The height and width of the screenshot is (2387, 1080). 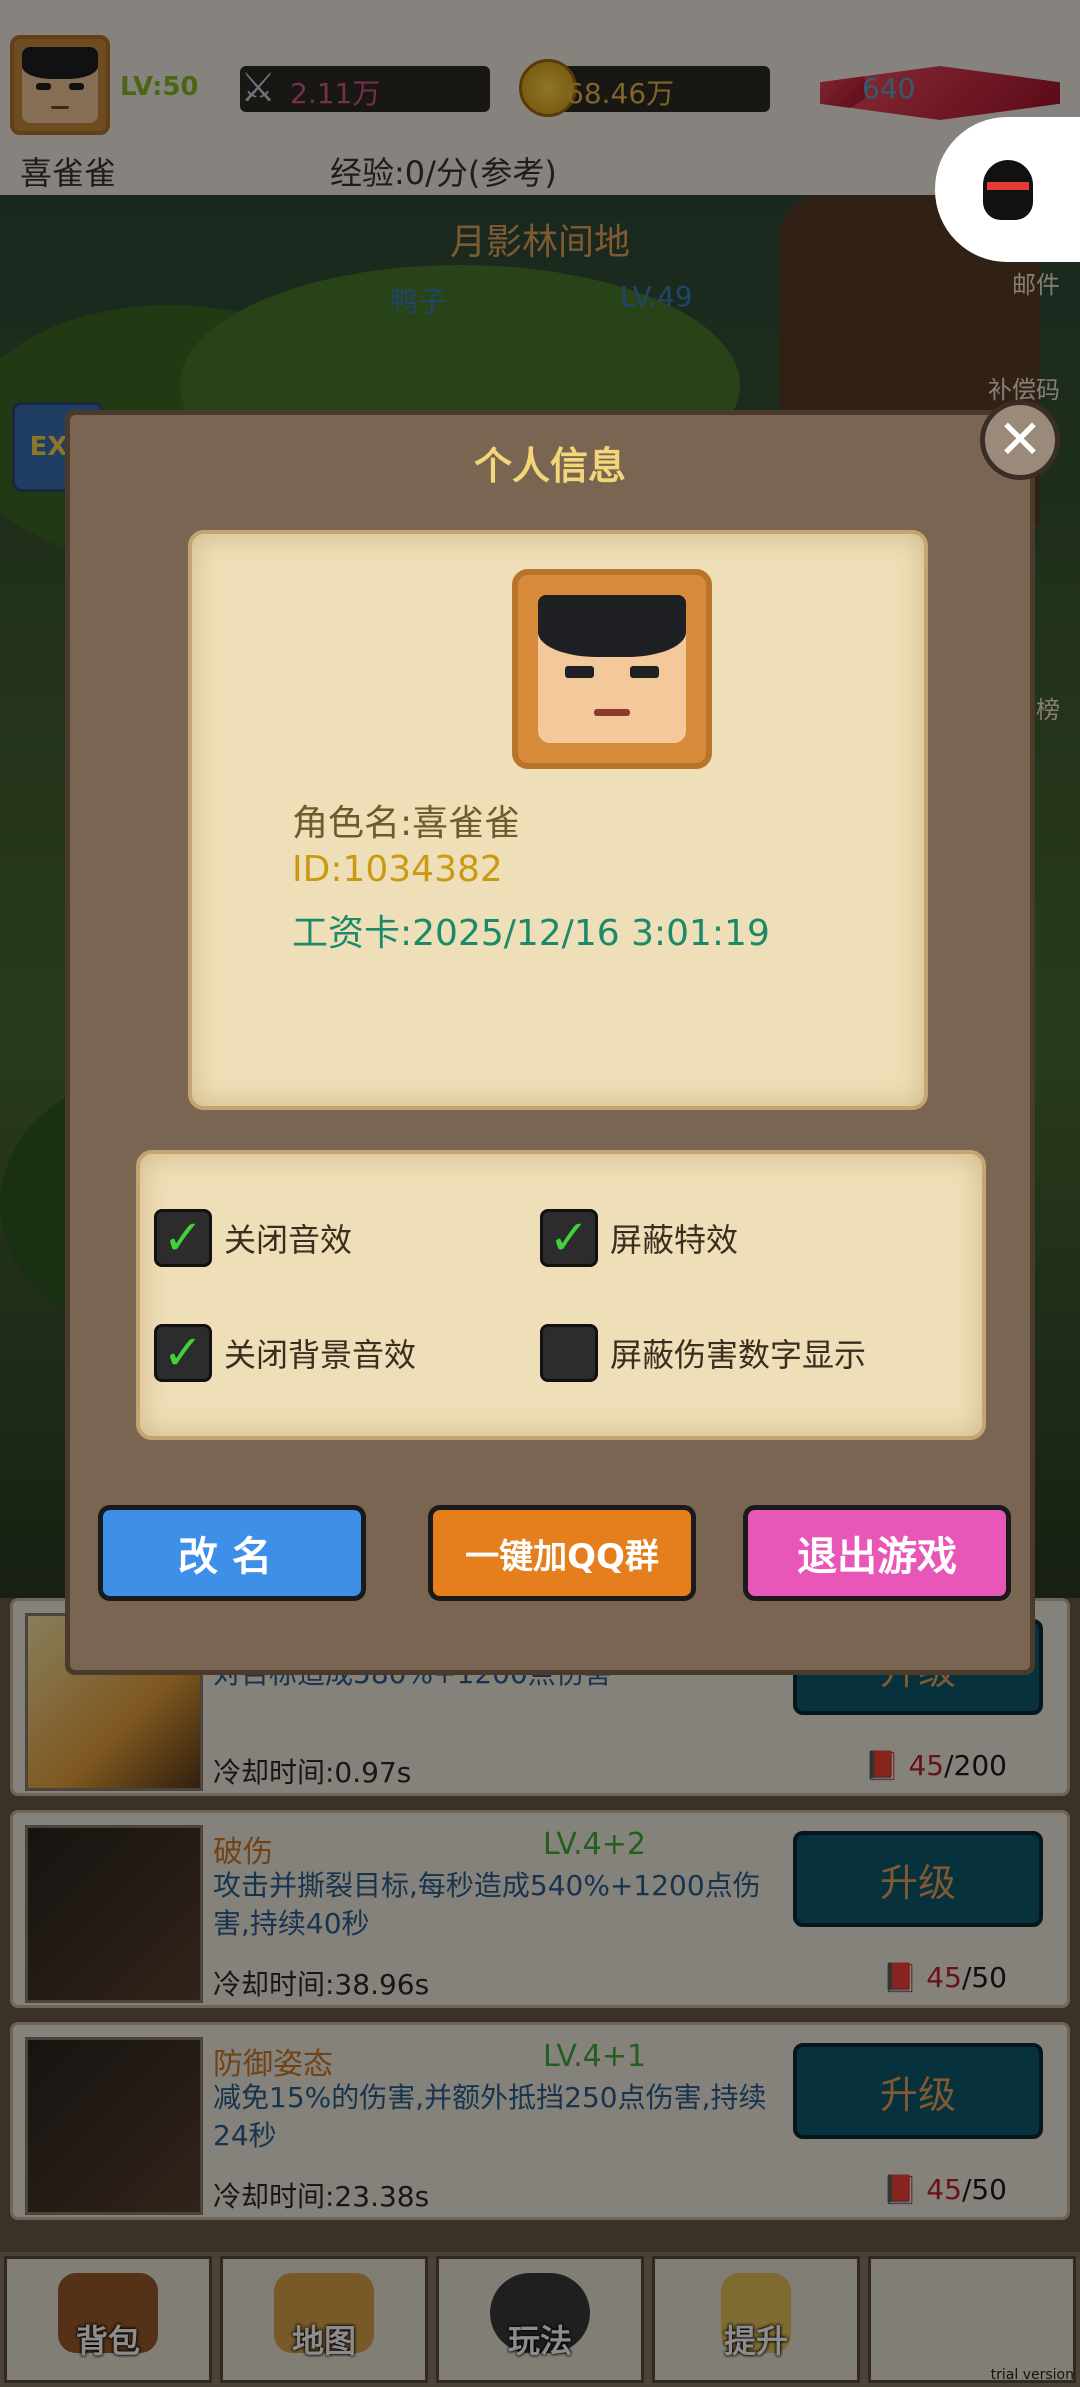 I want to click on rename-button: 改名, so click(x=232, y=1553).